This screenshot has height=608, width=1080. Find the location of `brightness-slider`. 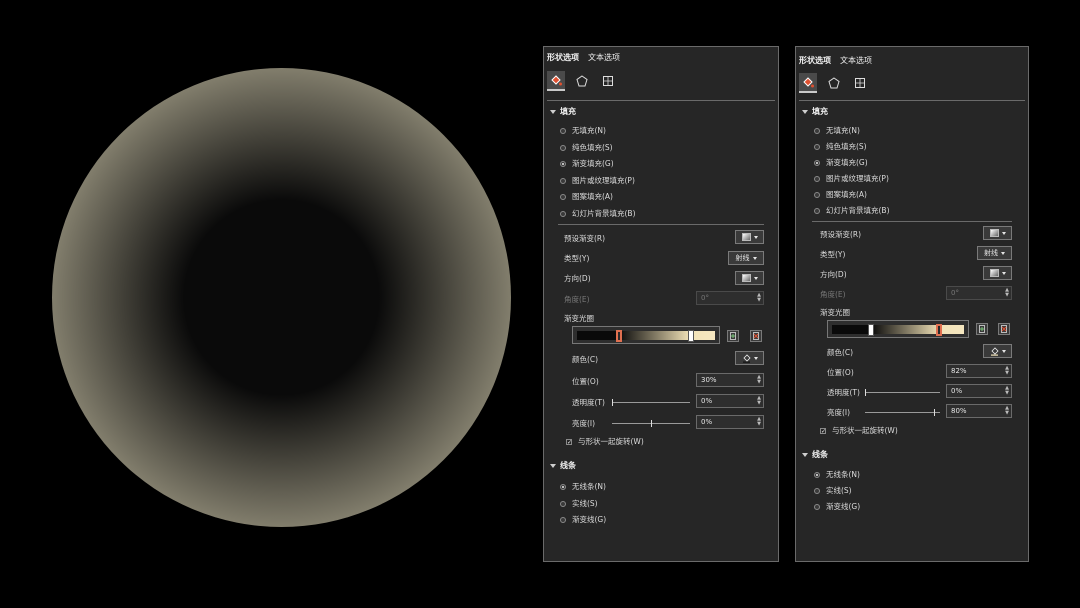

brightness-slider is located at coordinates (902, 412).